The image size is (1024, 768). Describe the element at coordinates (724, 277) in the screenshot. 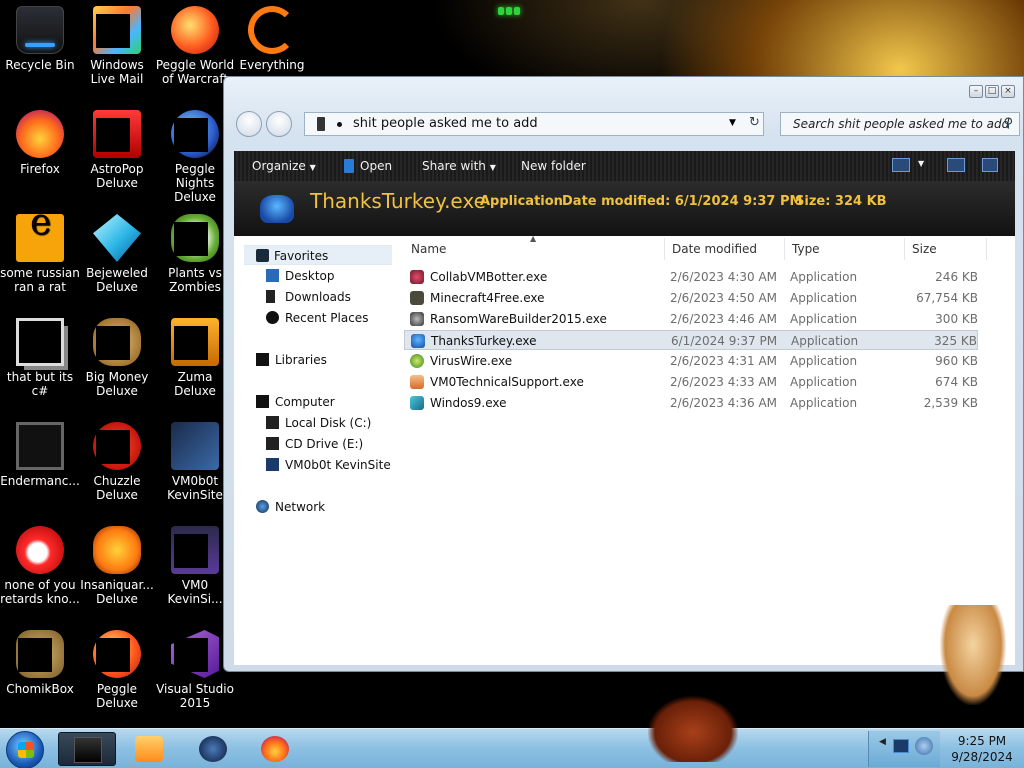

I see `file-date: 2/6/2023 4:30 AM` at that location.